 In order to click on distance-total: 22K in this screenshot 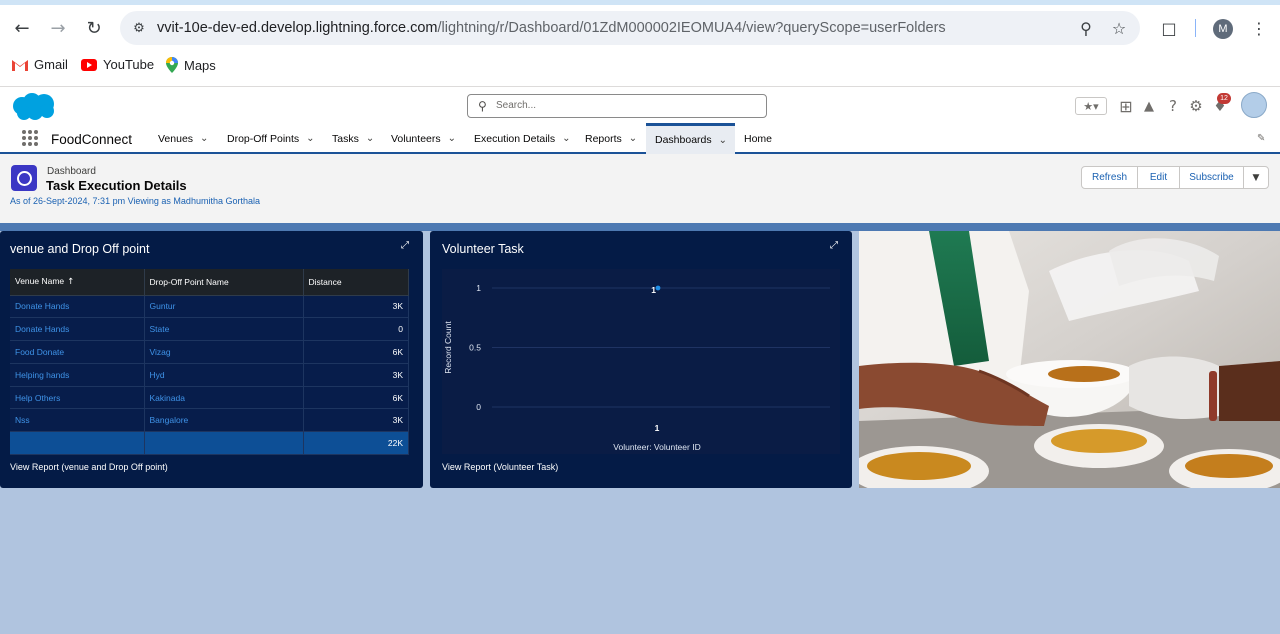, I will do `click(356, 443)`.